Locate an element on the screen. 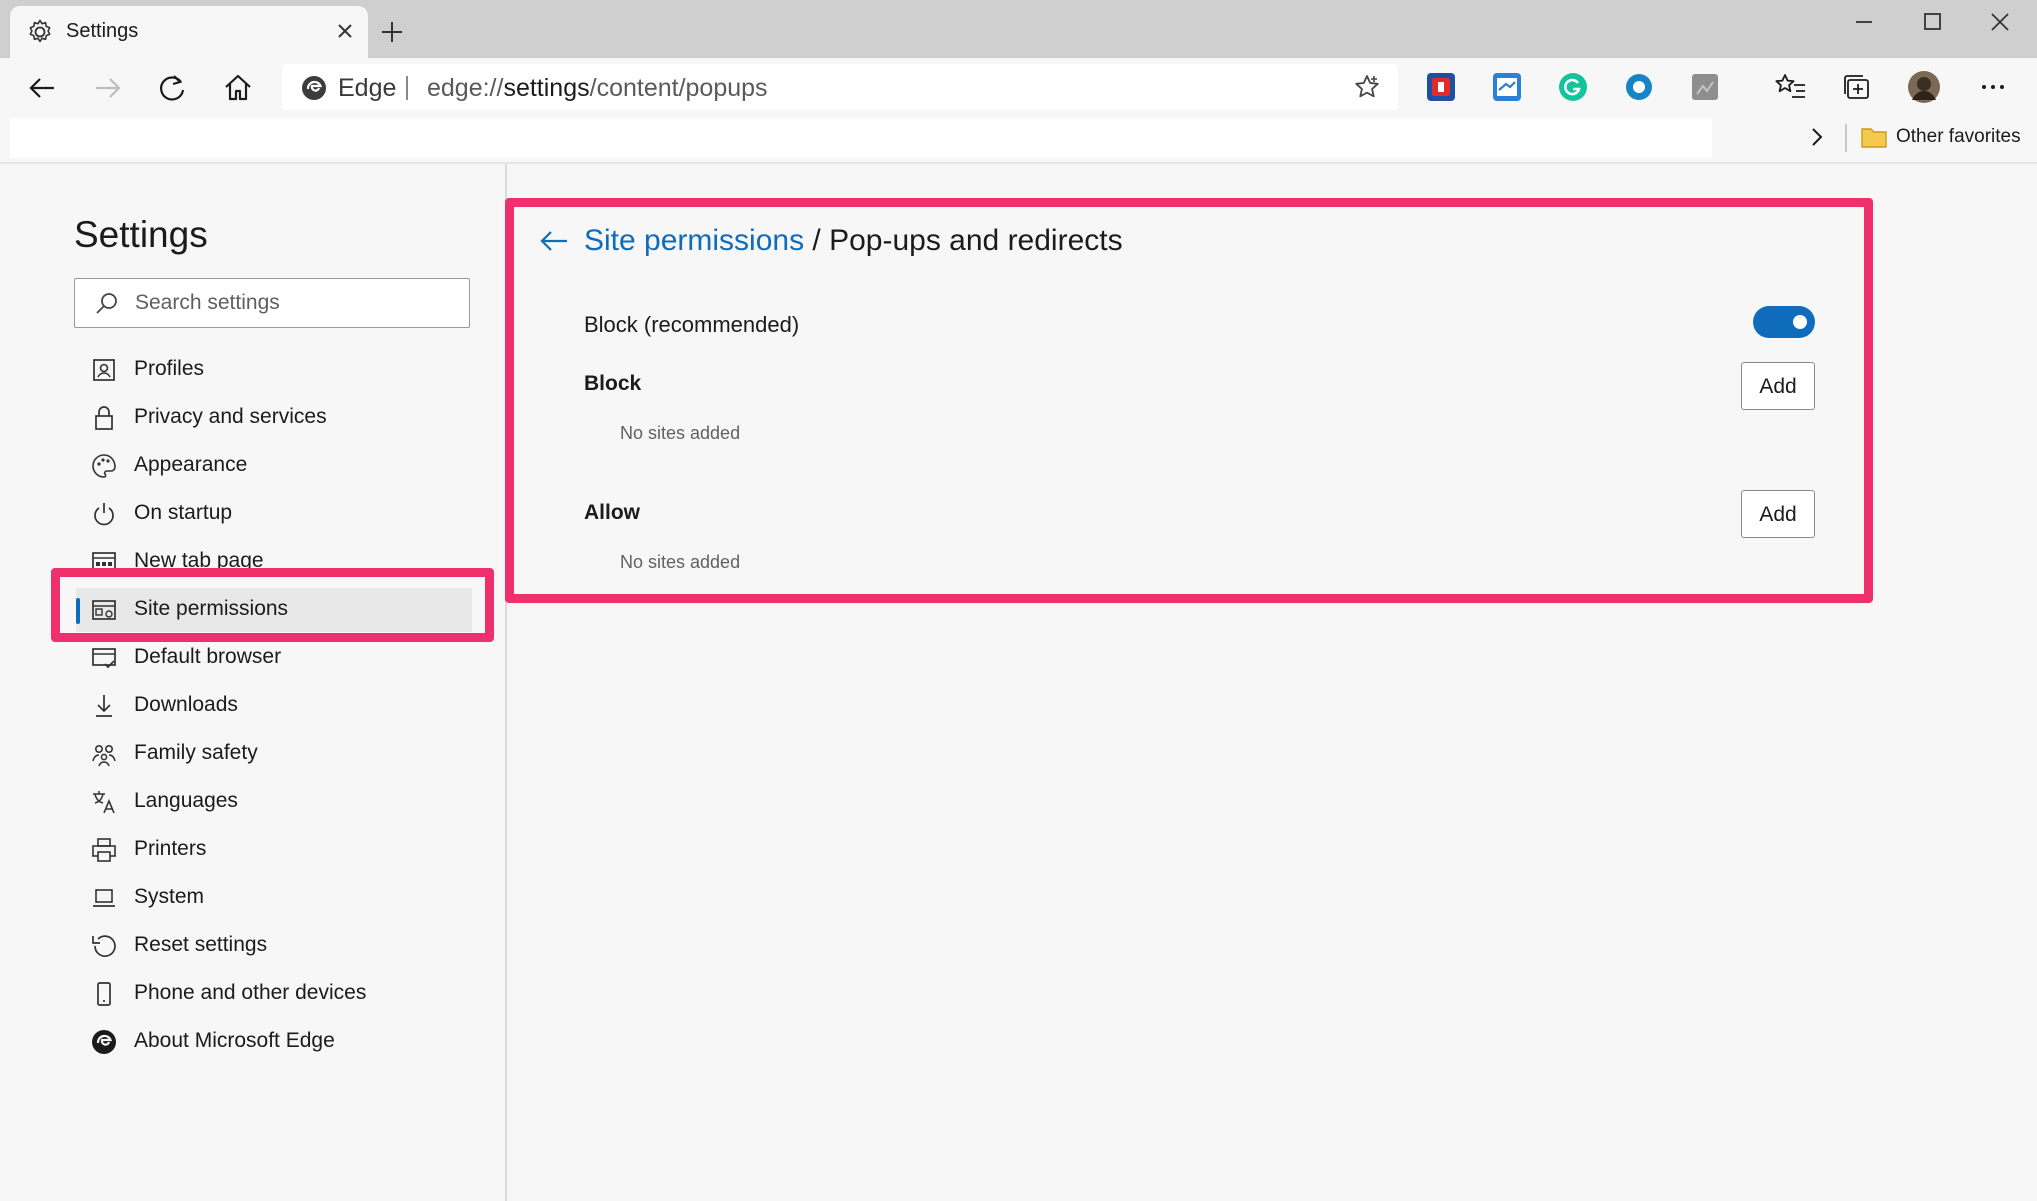 Image resolution: width=2037 pixels, height=1201 pixels. sidebar-item-system: System is located at coordinates (274, 898).